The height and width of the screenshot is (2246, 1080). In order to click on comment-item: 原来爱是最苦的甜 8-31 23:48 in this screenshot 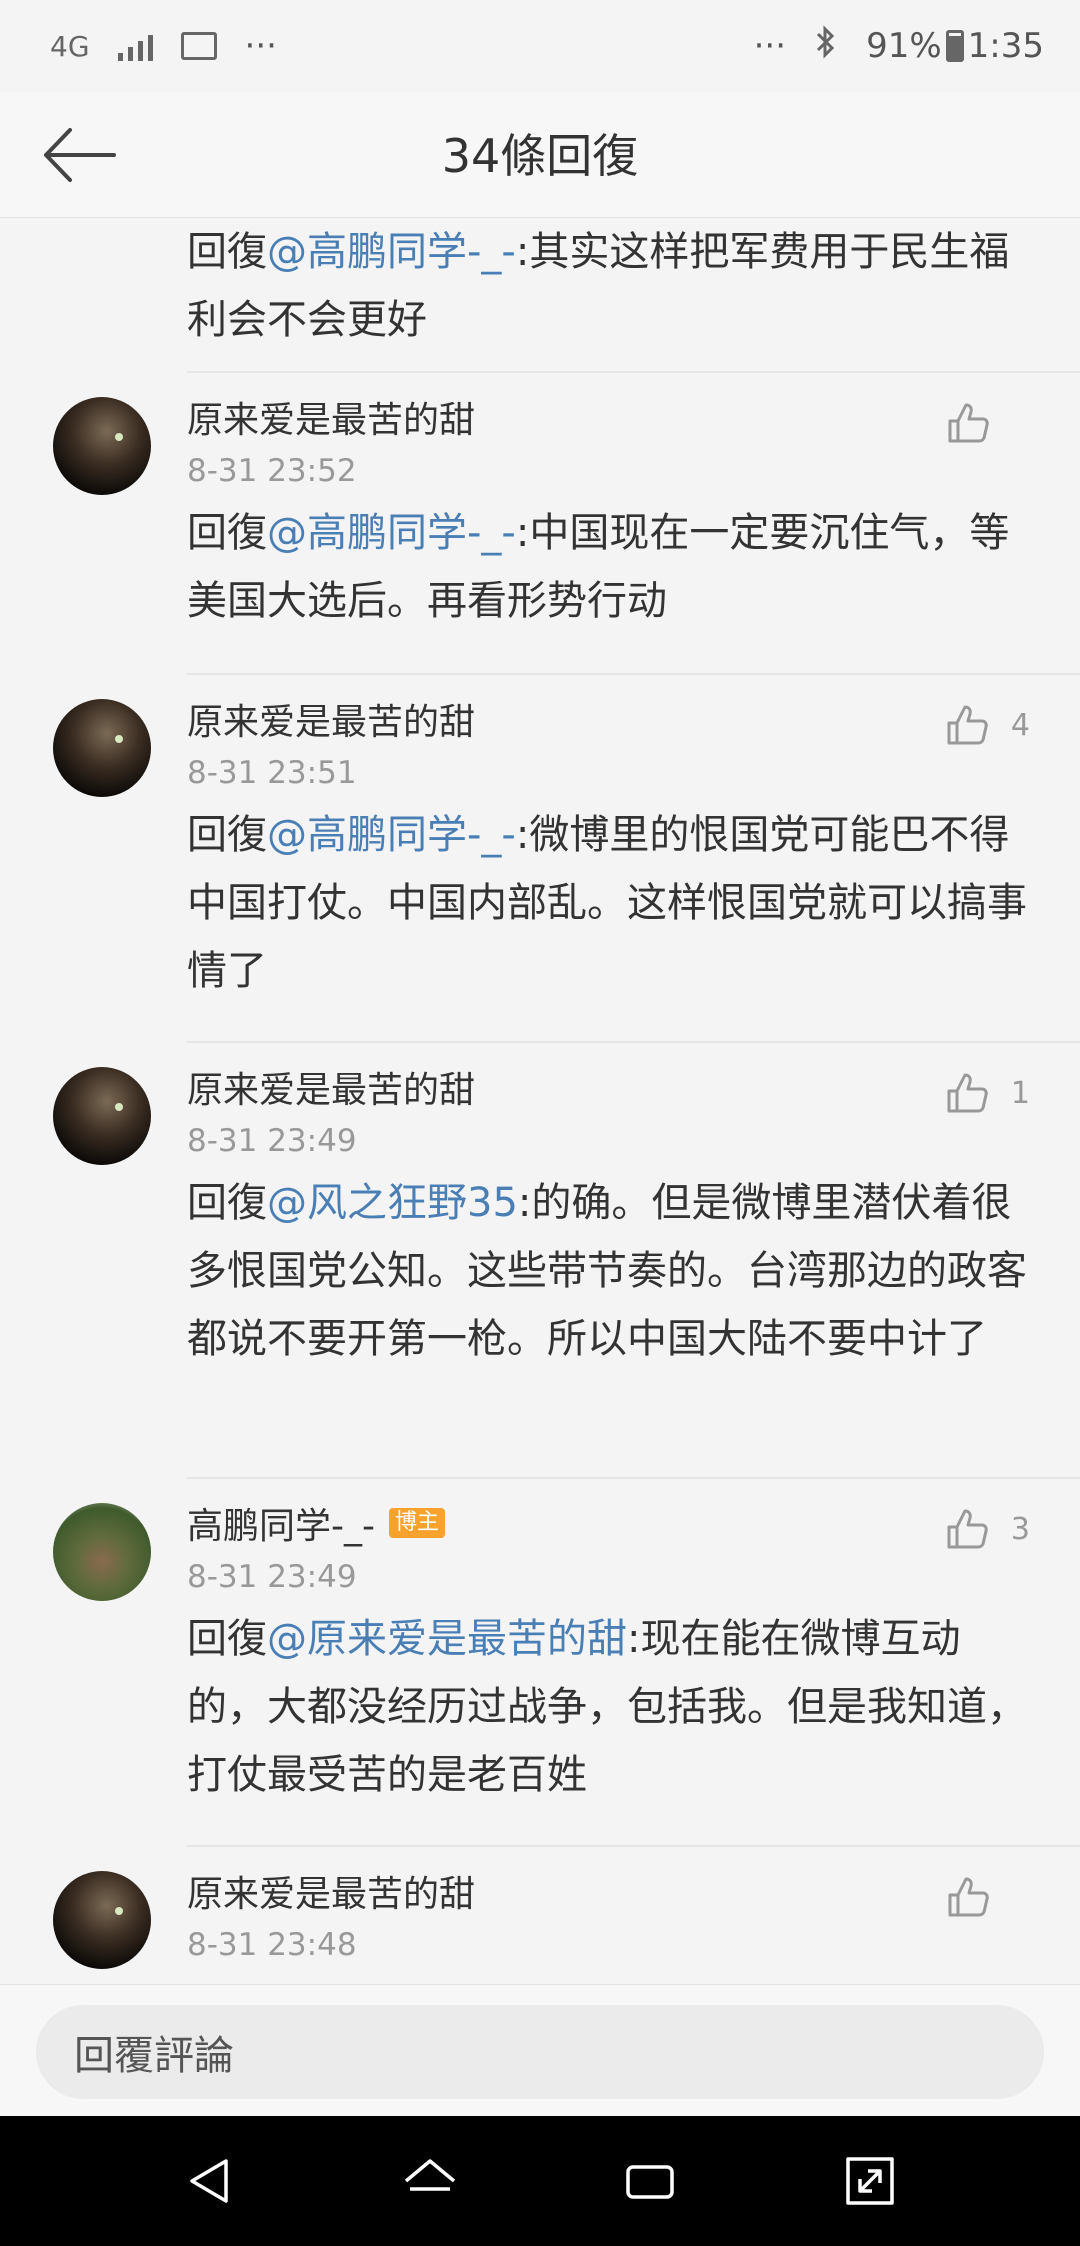, I will do `click(540, 1915)`.